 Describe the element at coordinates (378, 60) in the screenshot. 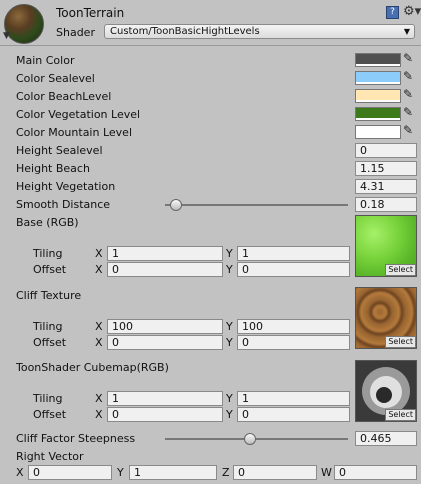

I see `main-color-swatch` at that location.